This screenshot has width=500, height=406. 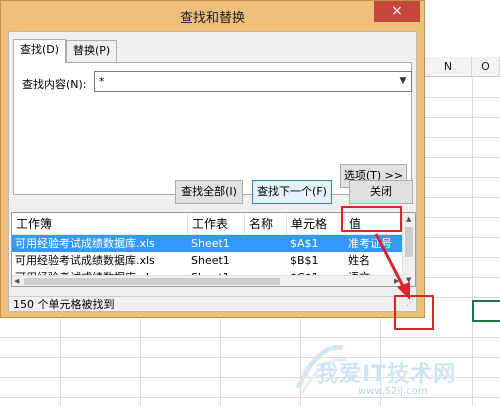 What do you see at coordinates (370, 243) in the screenshot?
I see `row-value: 准考证号` at bounding box center [370, 243].